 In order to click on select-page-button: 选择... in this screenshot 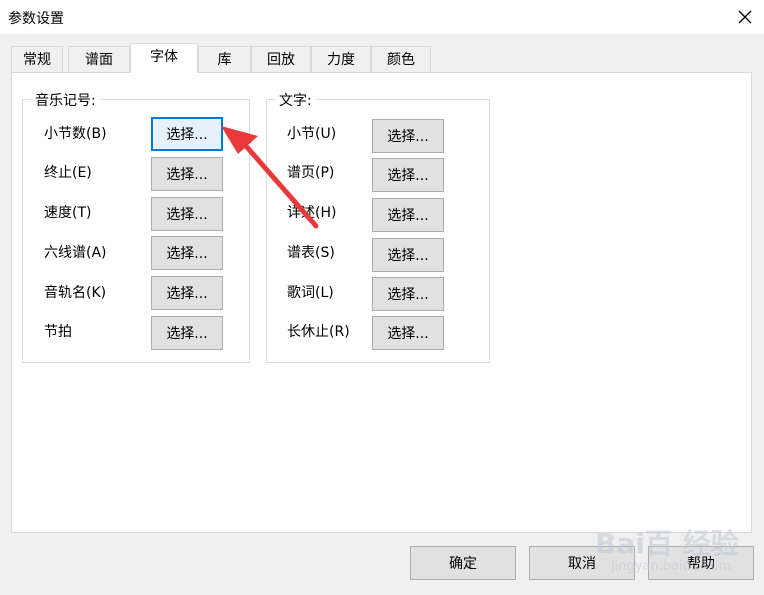, I will do `click(408, 175)`.